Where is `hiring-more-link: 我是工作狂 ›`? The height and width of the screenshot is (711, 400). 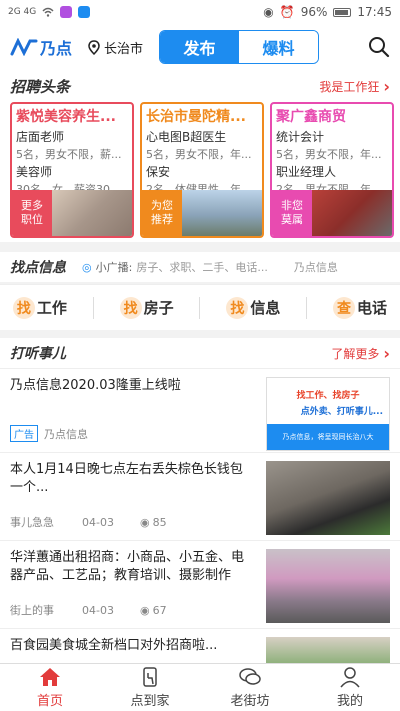 hiring-more-link: 我是工作狂 › is located at coordinates (354, 86).